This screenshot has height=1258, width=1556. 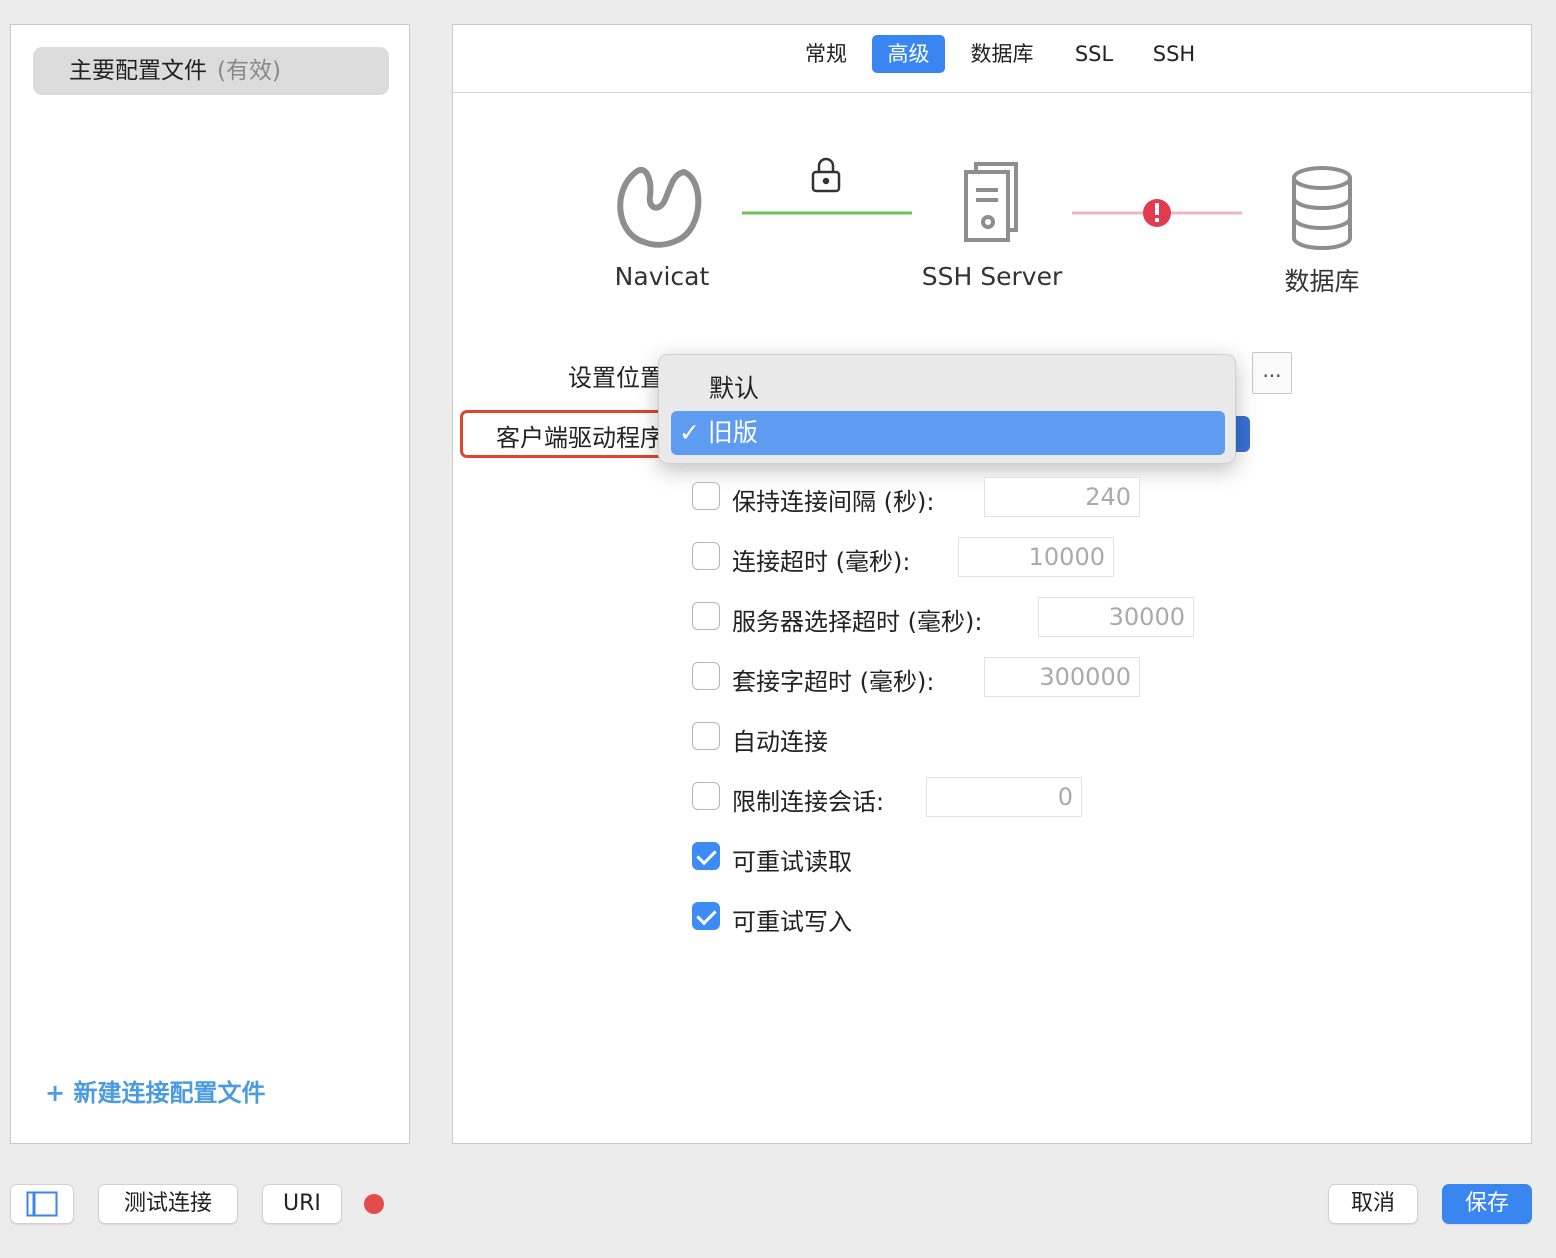 I want to click on navicat-label: Navicat, so click(x=662, y=276).